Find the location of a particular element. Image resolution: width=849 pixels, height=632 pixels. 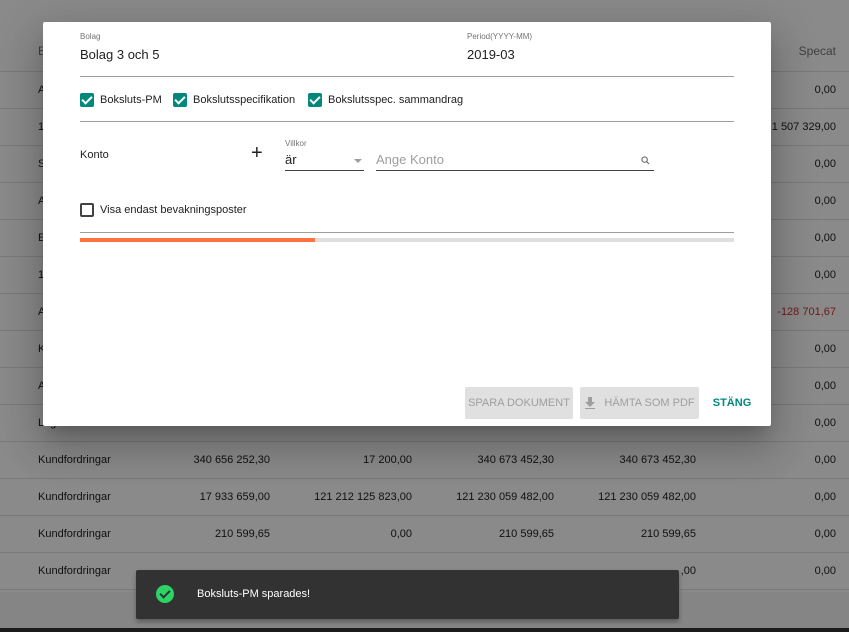

close-button: STÄNG is located at coordinates (732, 403).